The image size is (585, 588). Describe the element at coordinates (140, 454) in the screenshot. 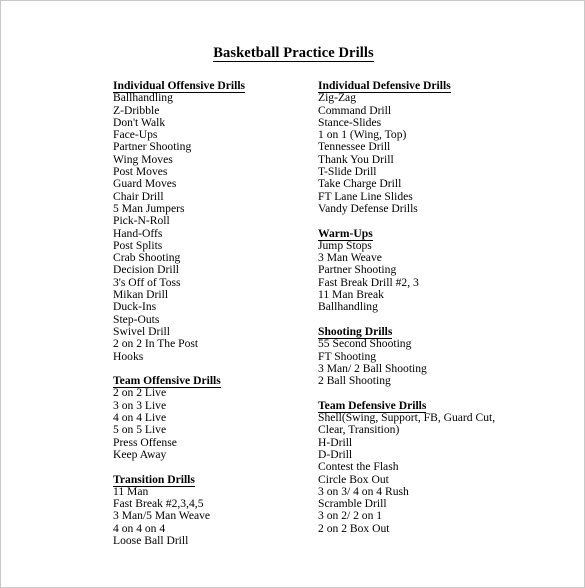

I see `drill-item: Keep Away` at that location.